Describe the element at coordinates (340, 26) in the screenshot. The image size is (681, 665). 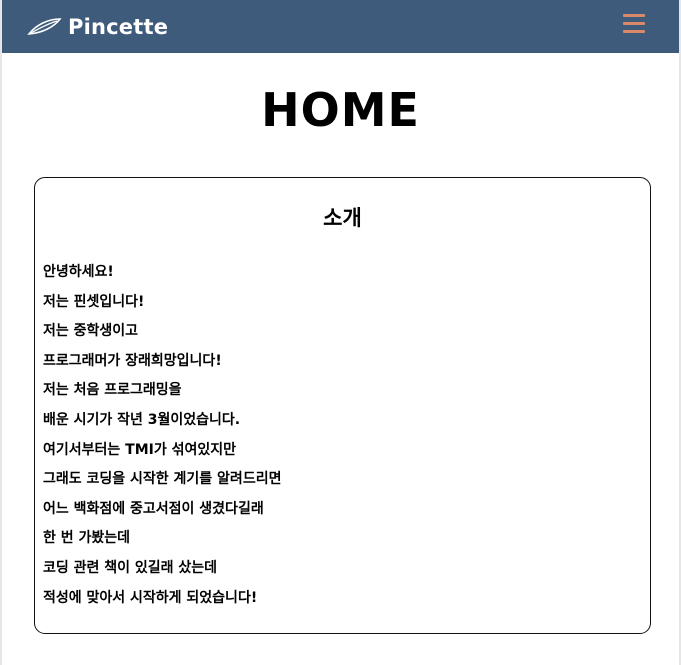
I see `top-navbar: Pincette` at that location.